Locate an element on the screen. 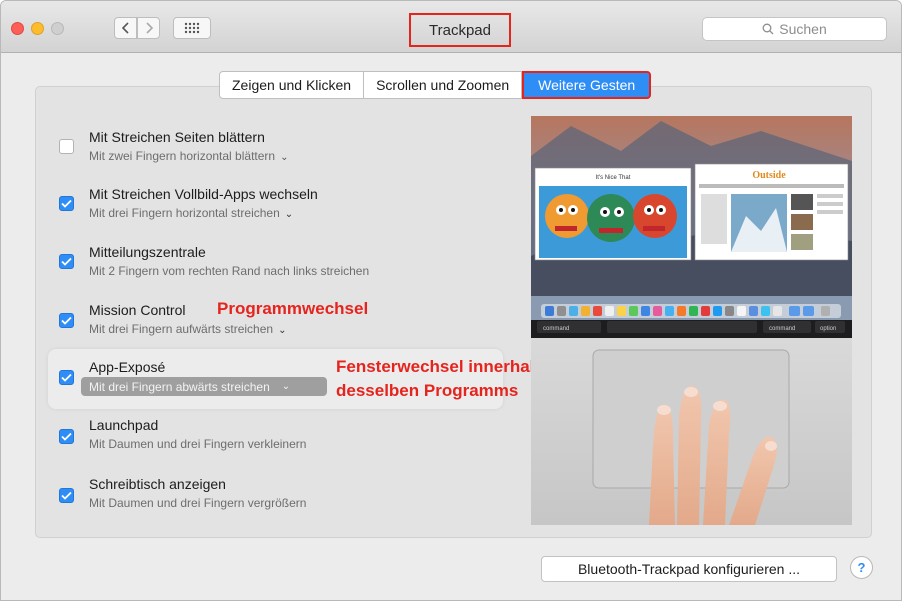  gesture-title: Mit Streichen Seiten blättern is located at coordinates (177, 137).